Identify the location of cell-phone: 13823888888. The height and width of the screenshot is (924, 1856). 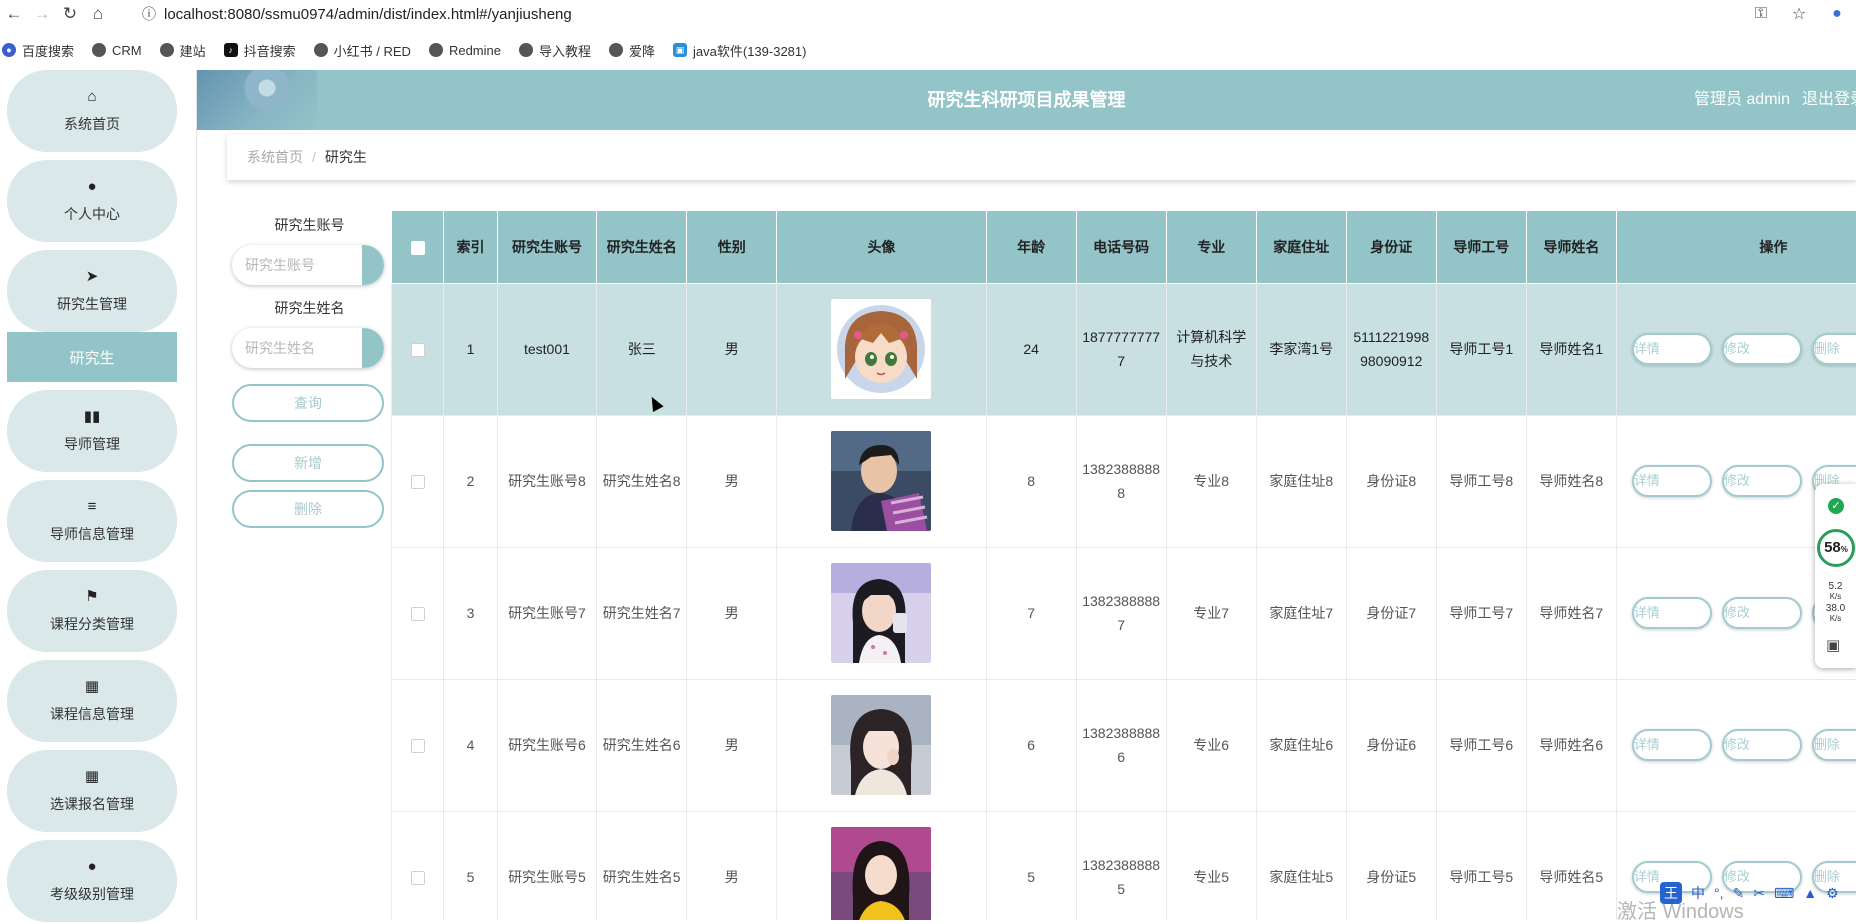
(1121, 481).